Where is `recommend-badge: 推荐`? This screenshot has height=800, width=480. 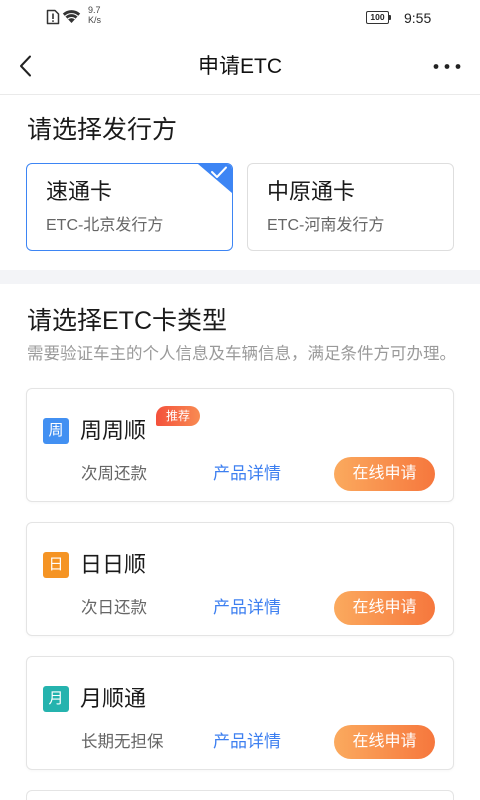 recommend-badge: 推荐 is located at coordinates (178, 416).